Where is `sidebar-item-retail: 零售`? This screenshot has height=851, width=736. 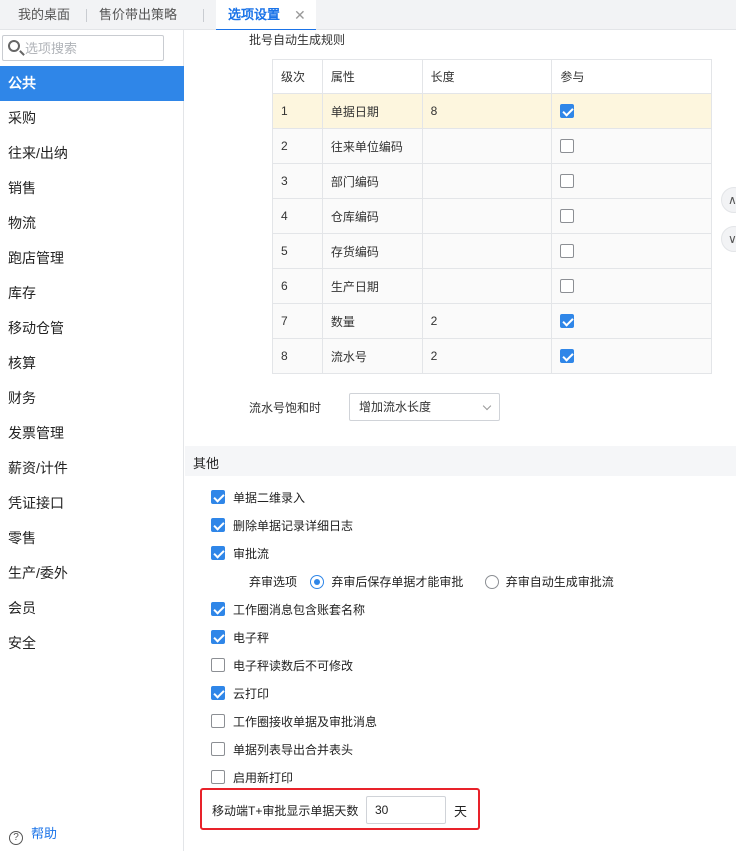 sidebar-item-retail: 零售 is located at coordinates (92, 538).